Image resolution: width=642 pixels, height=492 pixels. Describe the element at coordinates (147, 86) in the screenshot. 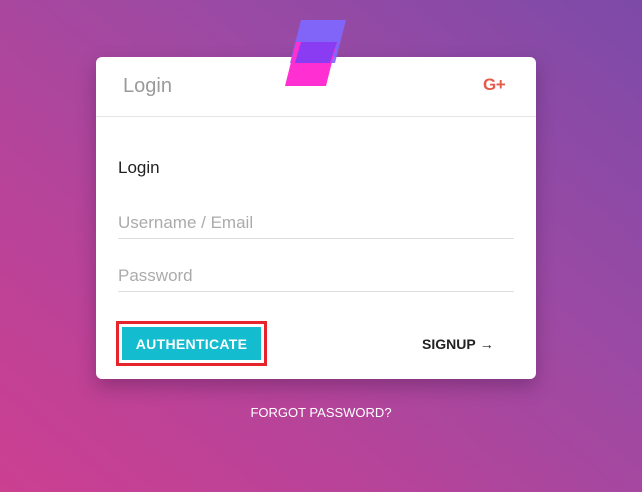

I see `card-header-title: Login` at that location.